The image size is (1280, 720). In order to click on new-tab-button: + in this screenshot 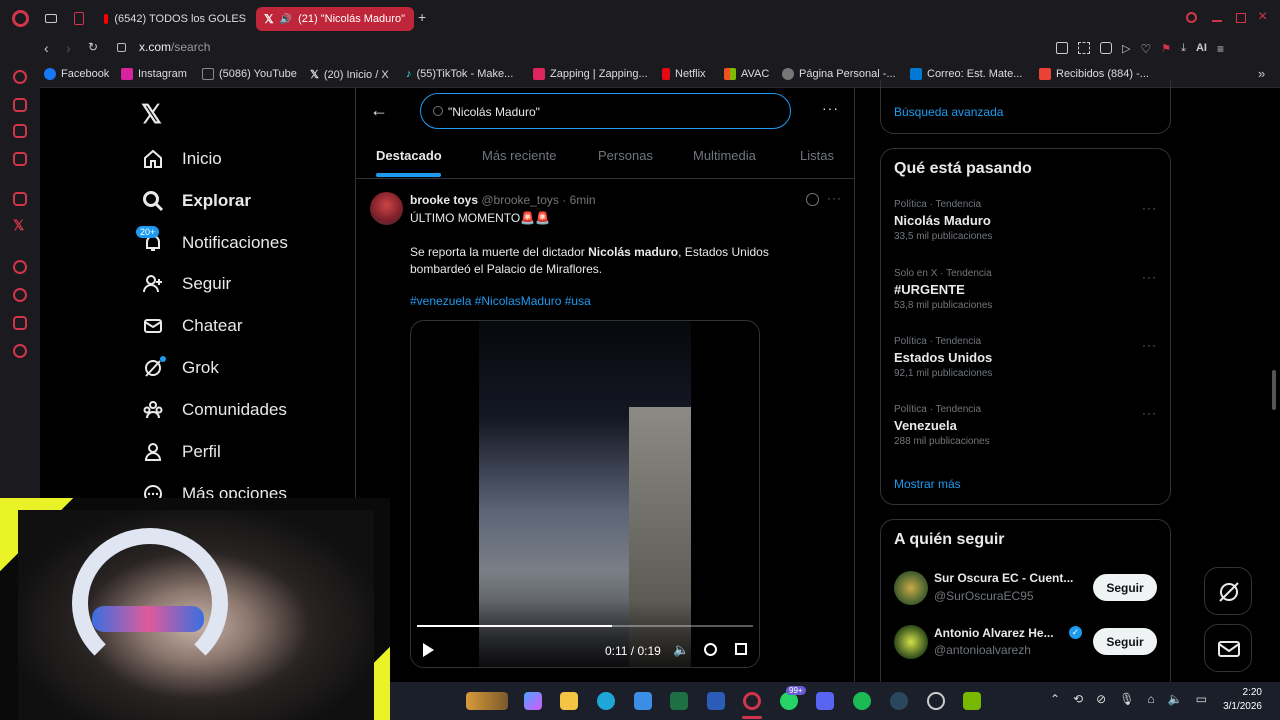, I will do `click(425, 17)`.